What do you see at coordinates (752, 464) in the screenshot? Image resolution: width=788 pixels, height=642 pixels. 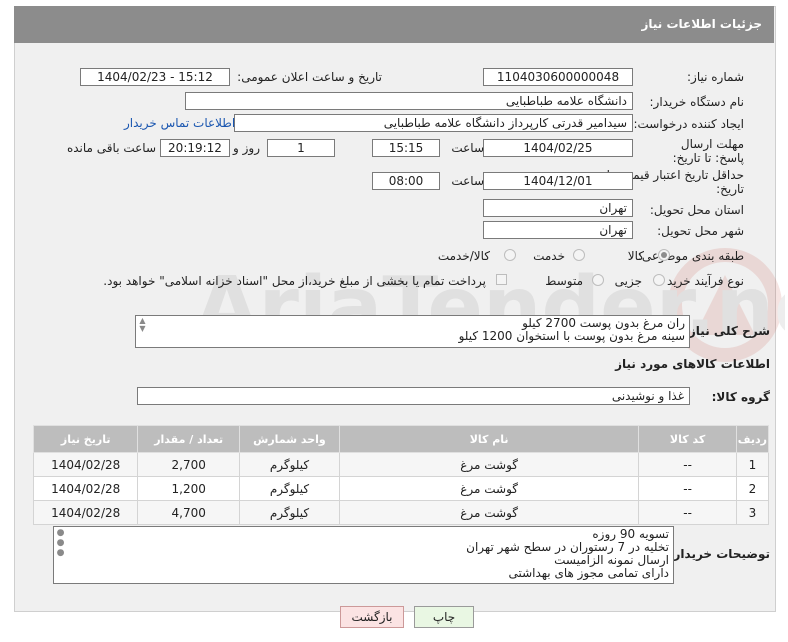 I see `cell-row: 1` at bounding box center [752, 464].